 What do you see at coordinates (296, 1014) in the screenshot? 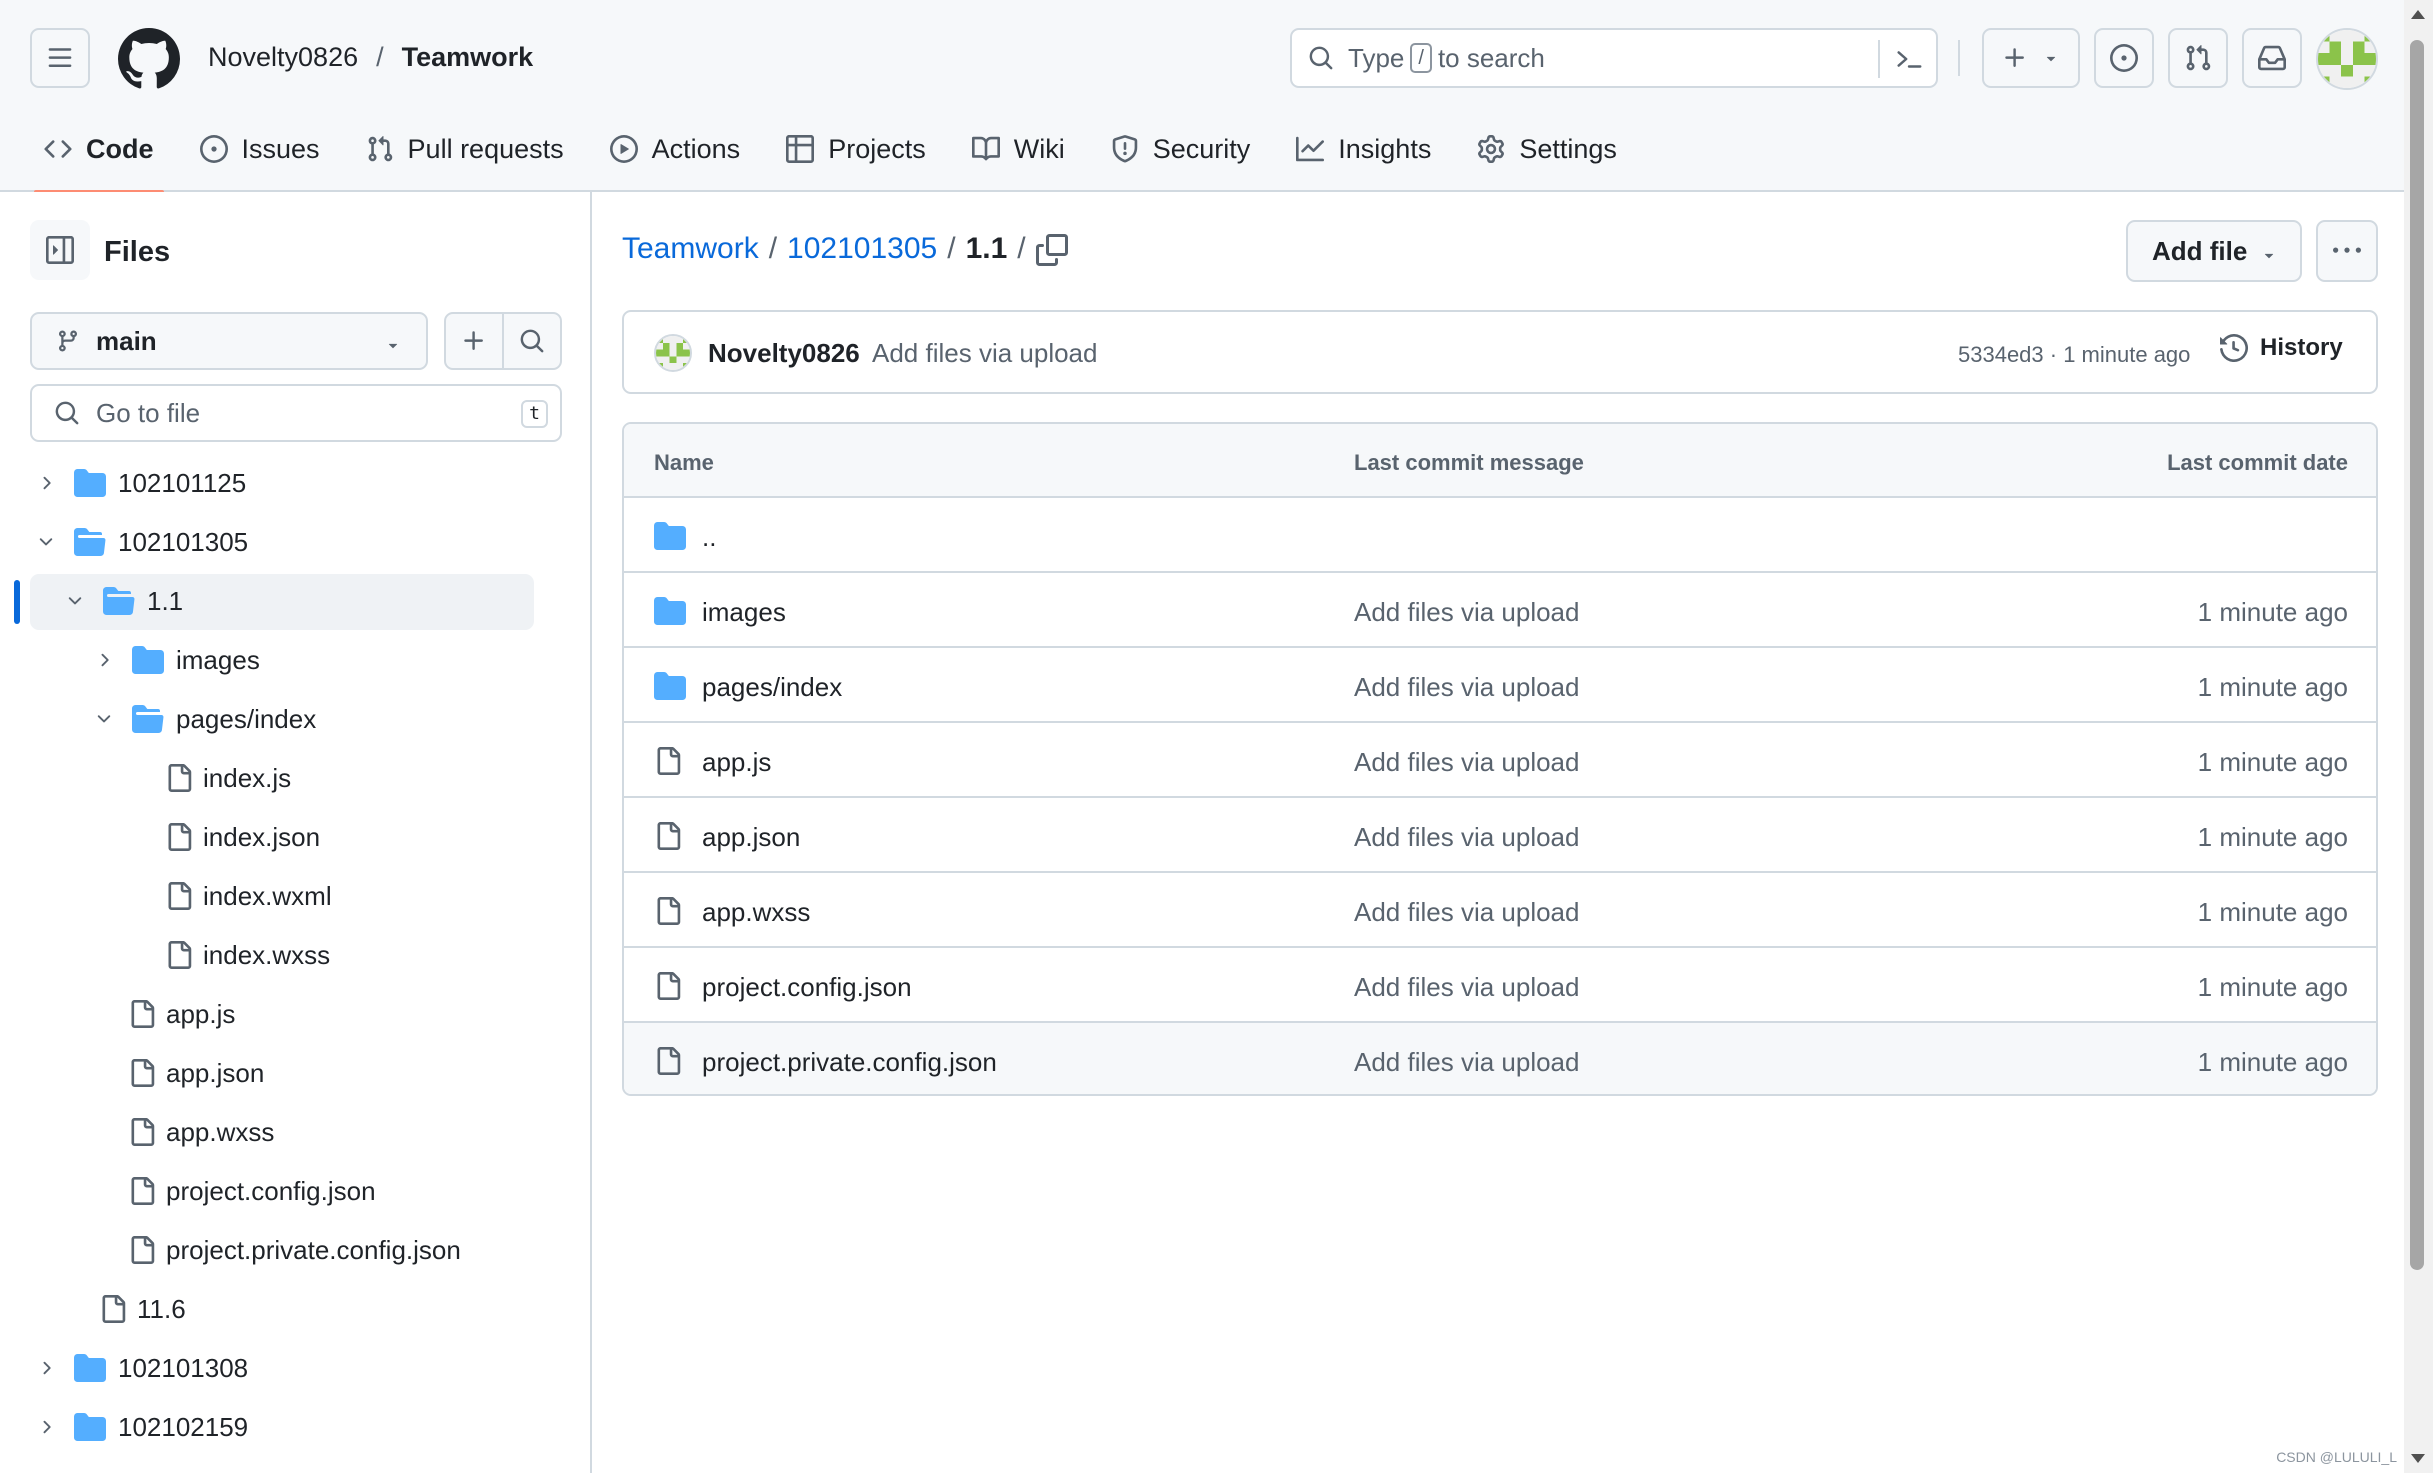
I see `tree-item: app.js` at bounding box center [296, 1014].